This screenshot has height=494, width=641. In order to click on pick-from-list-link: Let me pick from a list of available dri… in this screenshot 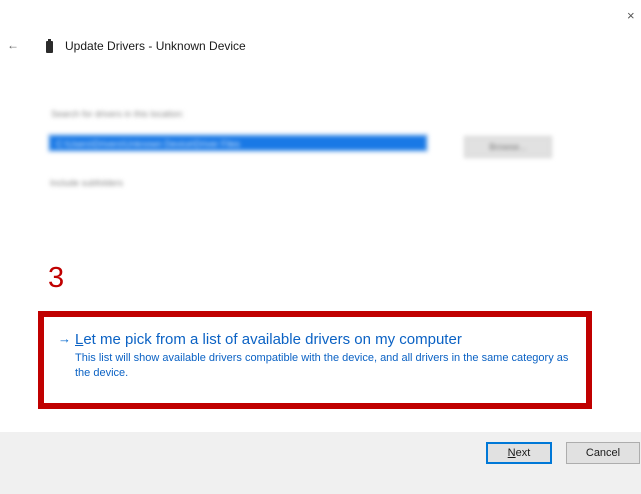, I will do `click(268, 339)`.